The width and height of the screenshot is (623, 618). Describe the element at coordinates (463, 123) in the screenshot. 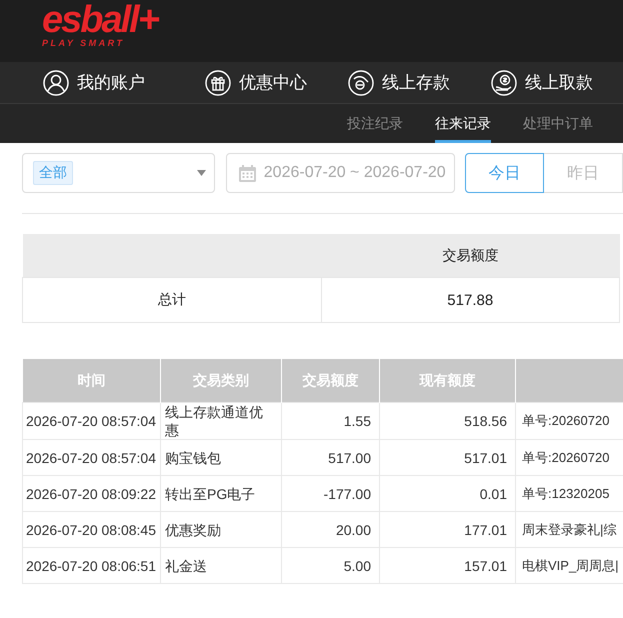

I see `record-tab: 往来记录` at that location.